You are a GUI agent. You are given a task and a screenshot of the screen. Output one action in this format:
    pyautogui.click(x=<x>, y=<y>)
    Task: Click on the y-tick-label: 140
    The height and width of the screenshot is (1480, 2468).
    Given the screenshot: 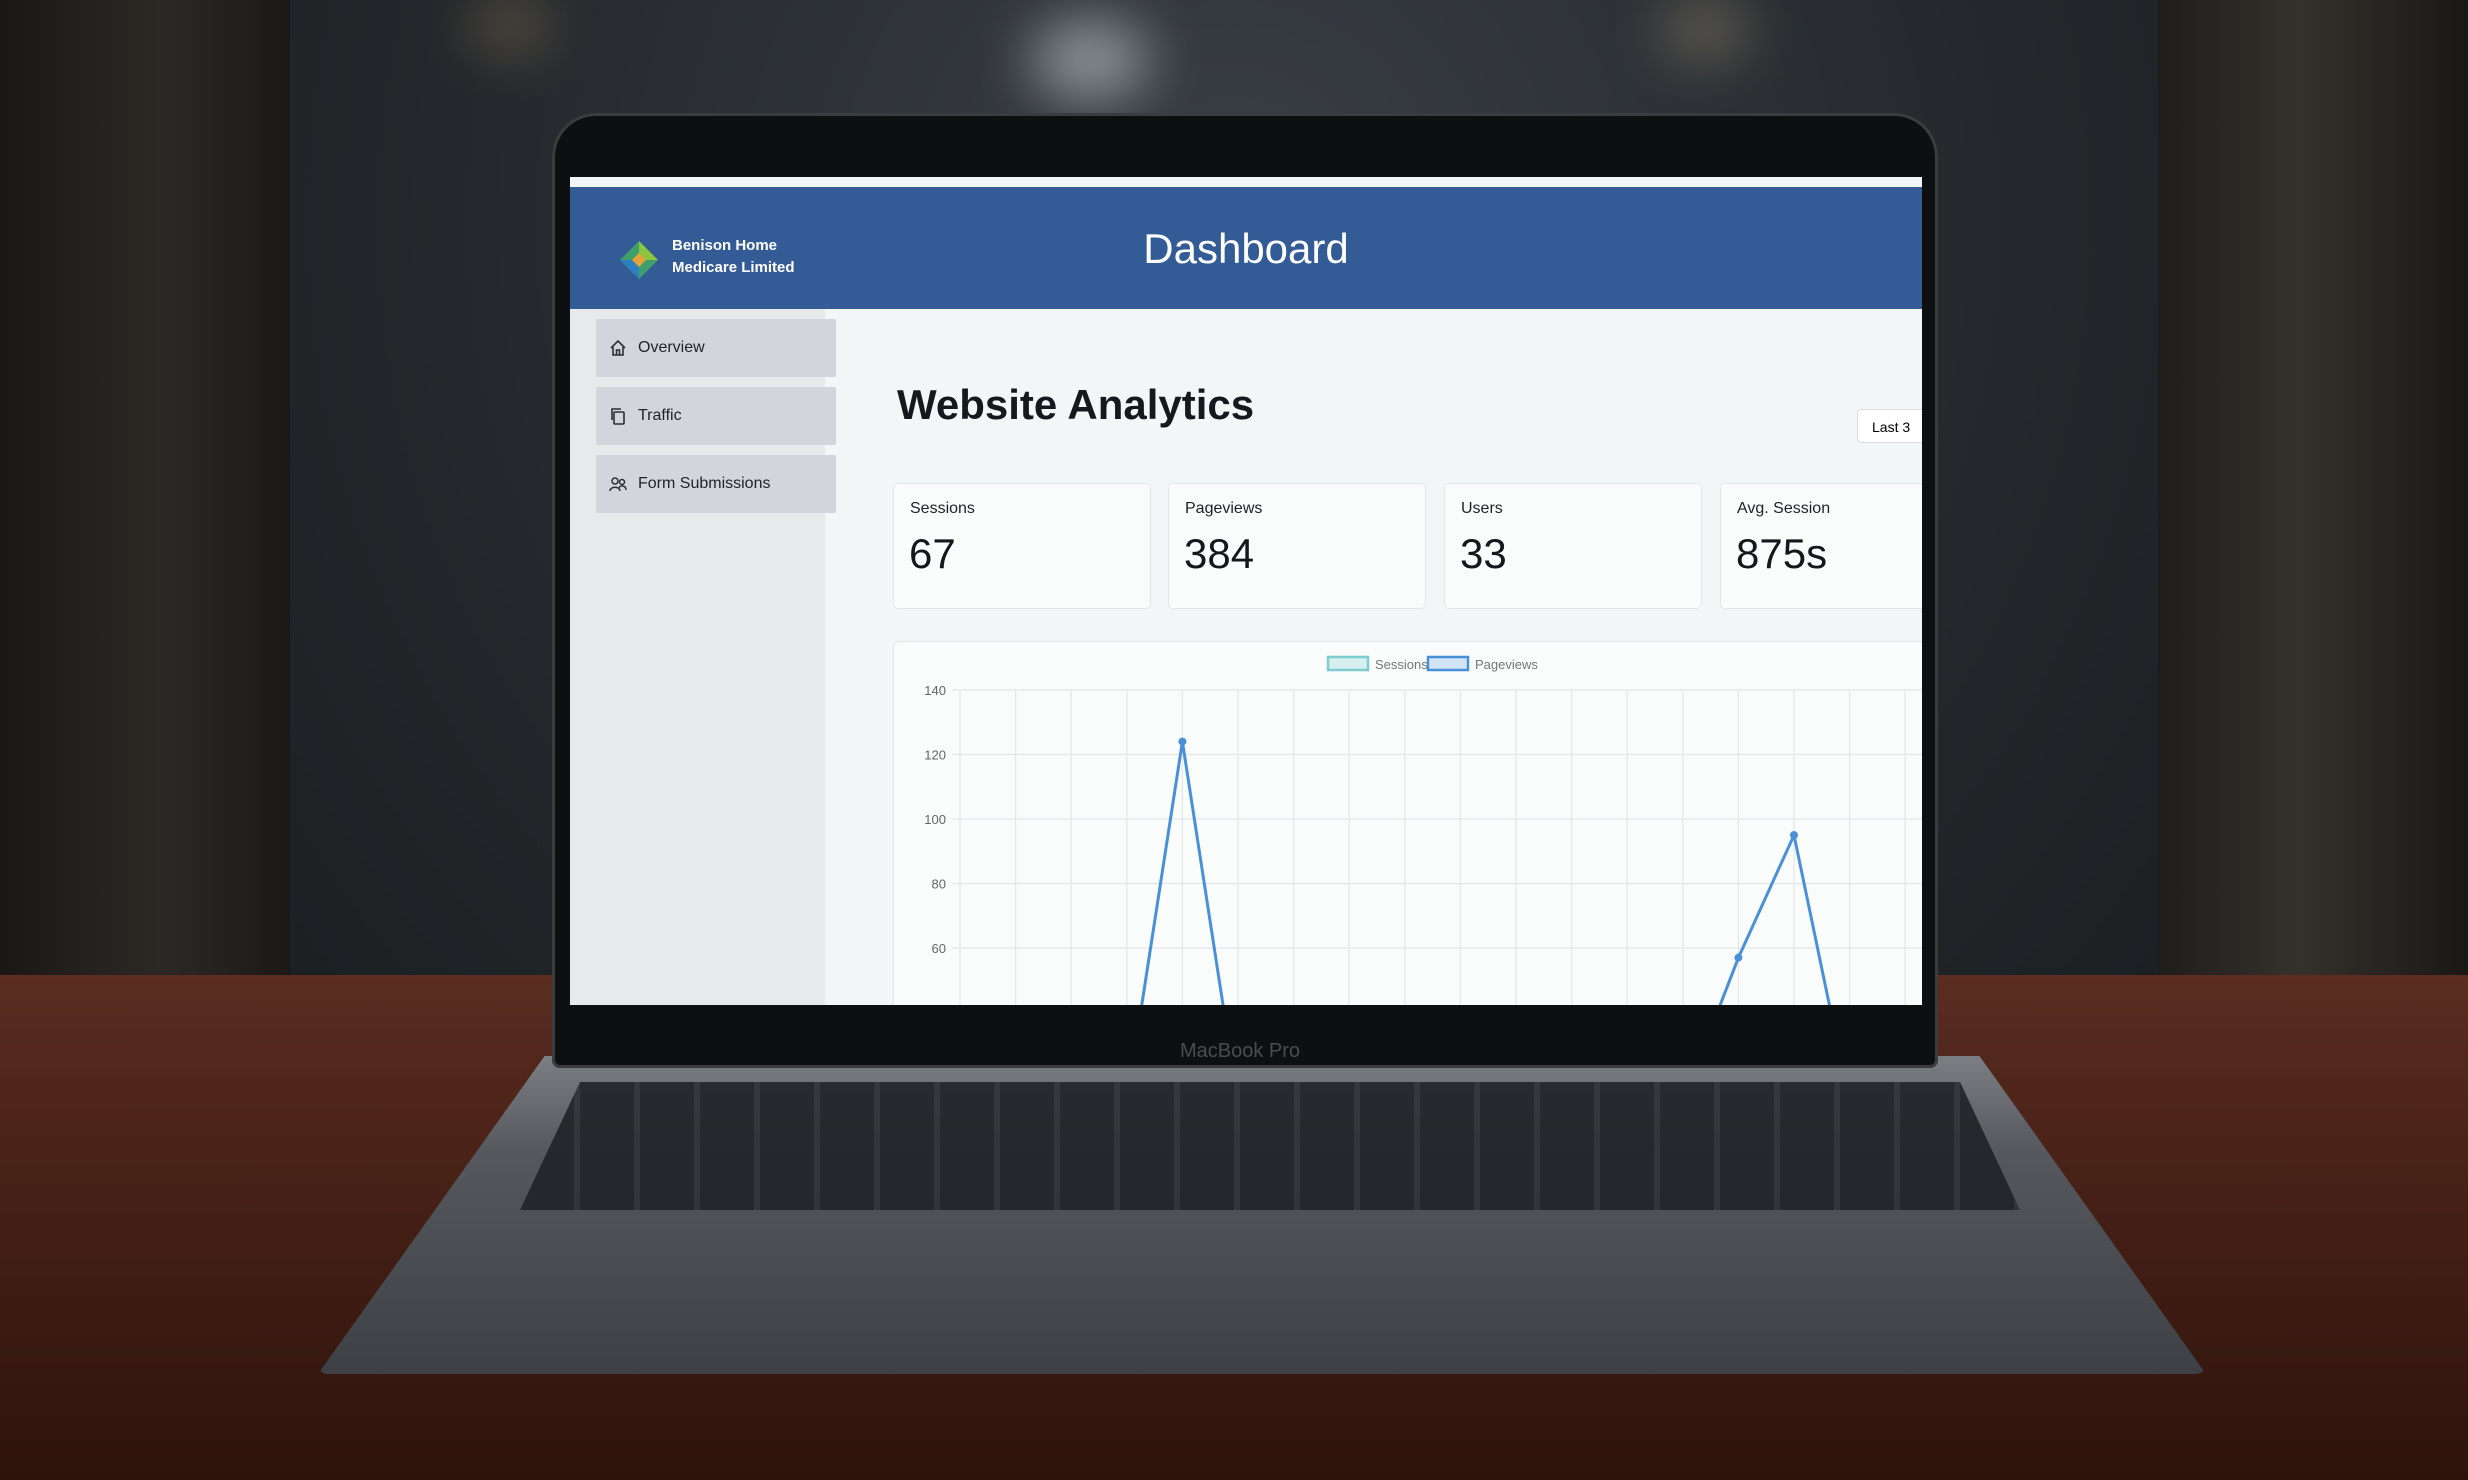 What is the action you would take?
    pyautogui.click(x=935, y=690)
    